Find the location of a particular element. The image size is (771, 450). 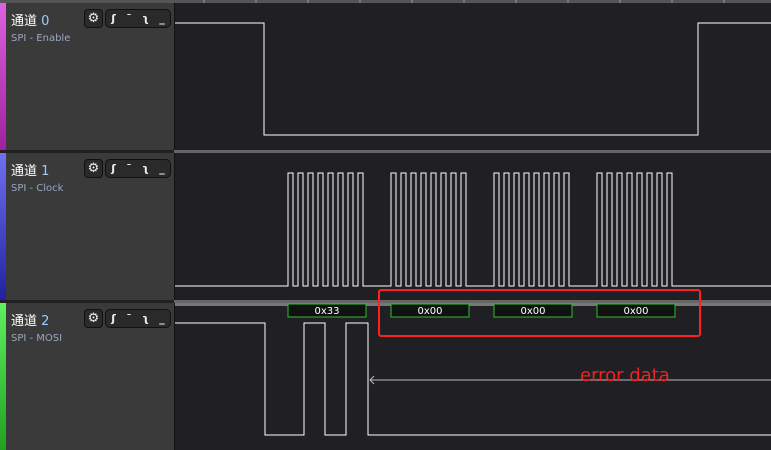

channel-1-panel: 通道 1 SPI - Clock ⚙ ʃ ¯ ʅ _ is located at coordinates (87, 226).